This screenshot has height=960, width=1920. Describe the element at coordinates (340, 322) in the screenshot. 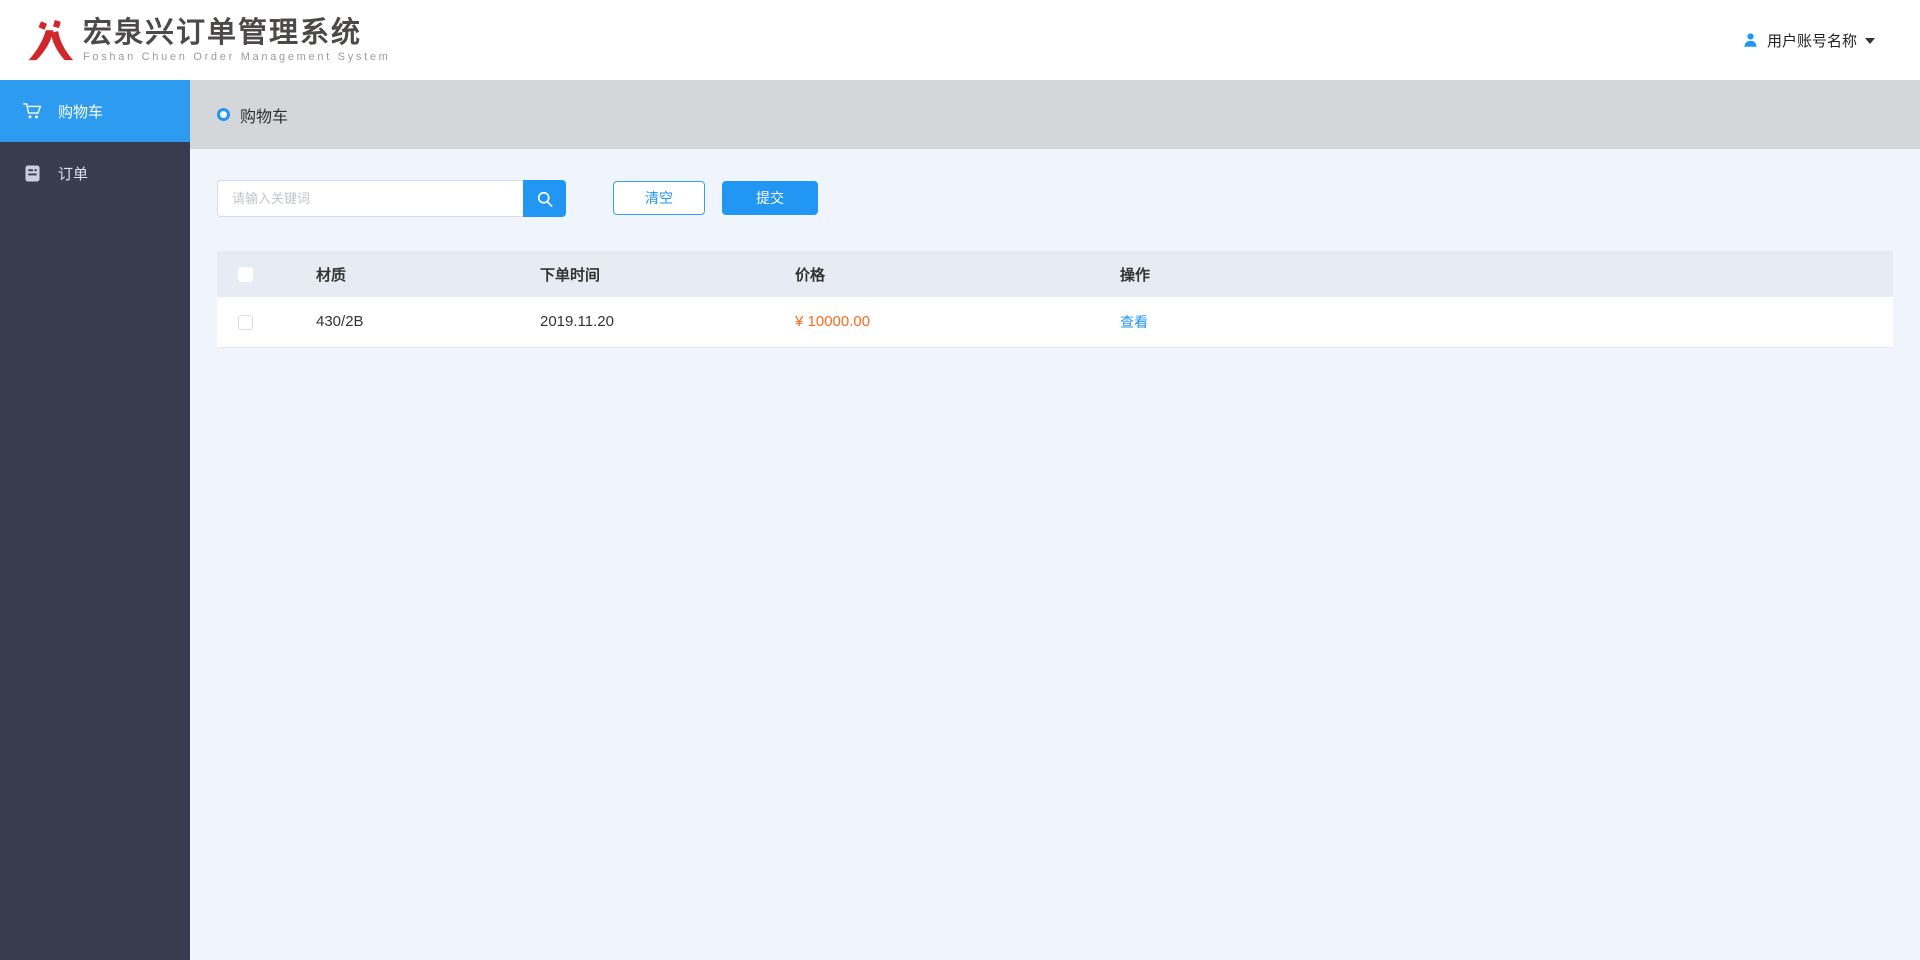

I see `cell-material: 430/2B` at that location.